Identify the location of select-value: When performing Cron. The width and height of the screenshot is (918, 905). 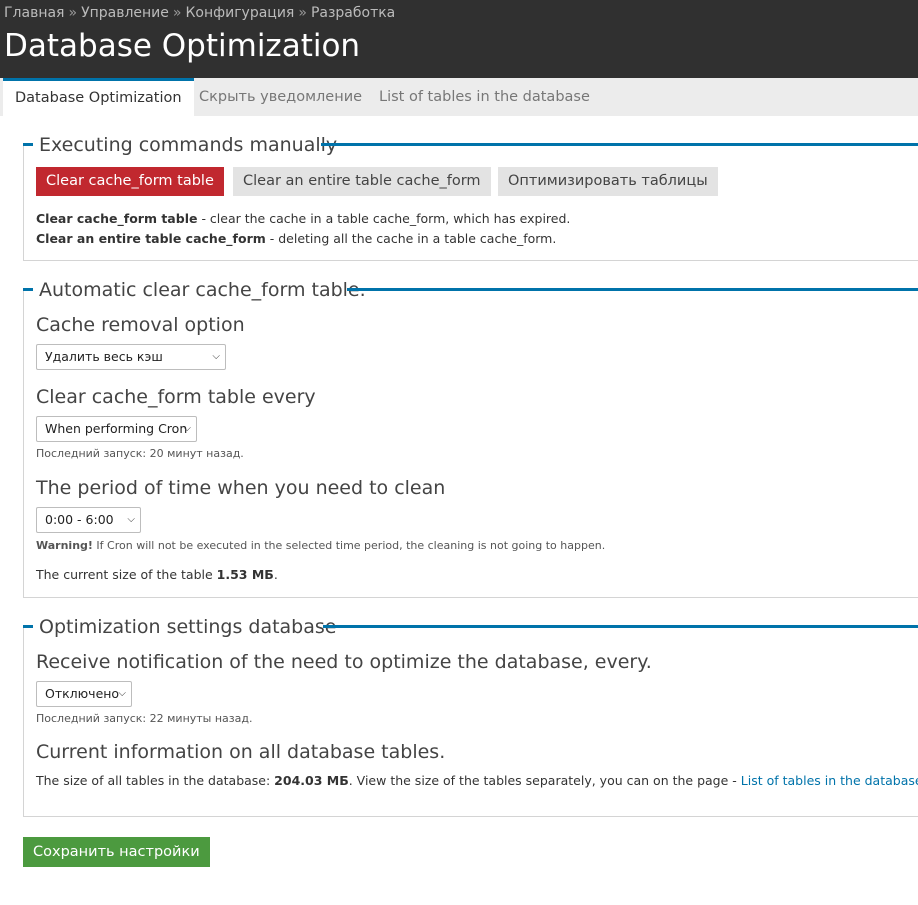
(116, 428).